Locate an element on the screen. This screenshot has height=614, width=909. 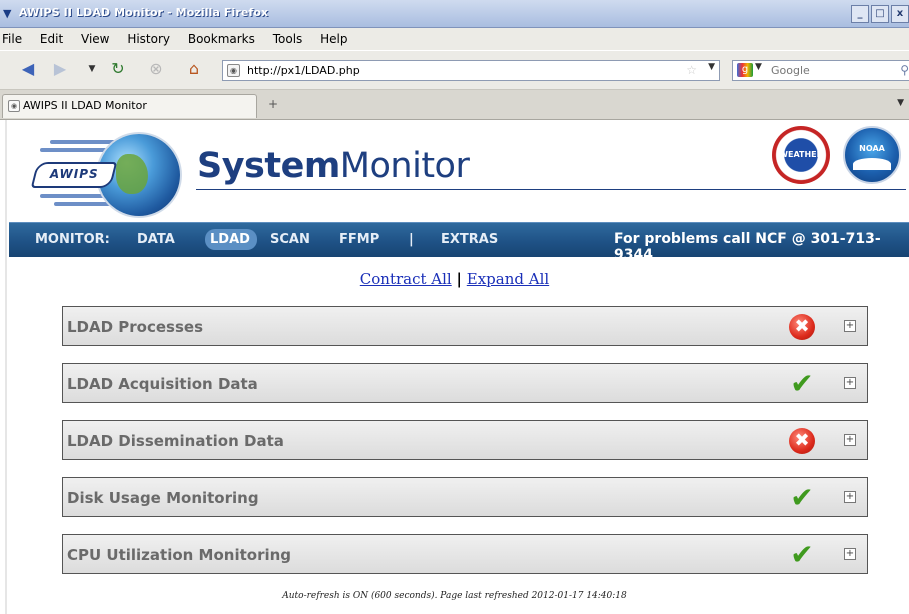
url-dropdown-icon: ▼ is located at coordinates (711, 67).